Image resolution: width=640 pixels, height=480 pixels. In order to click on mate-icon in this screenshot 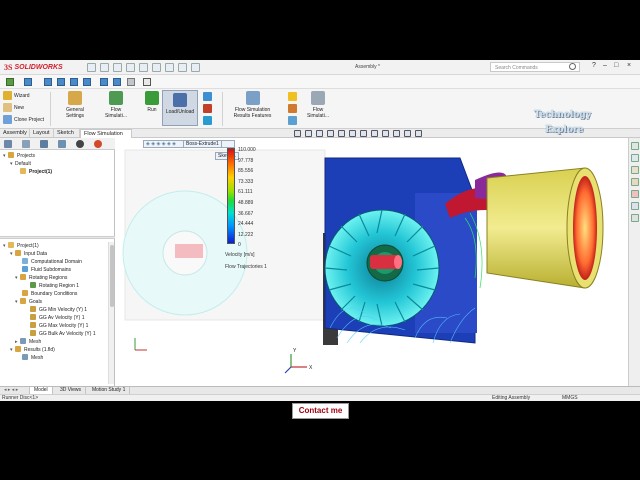, I will do `click(28, 82)`.